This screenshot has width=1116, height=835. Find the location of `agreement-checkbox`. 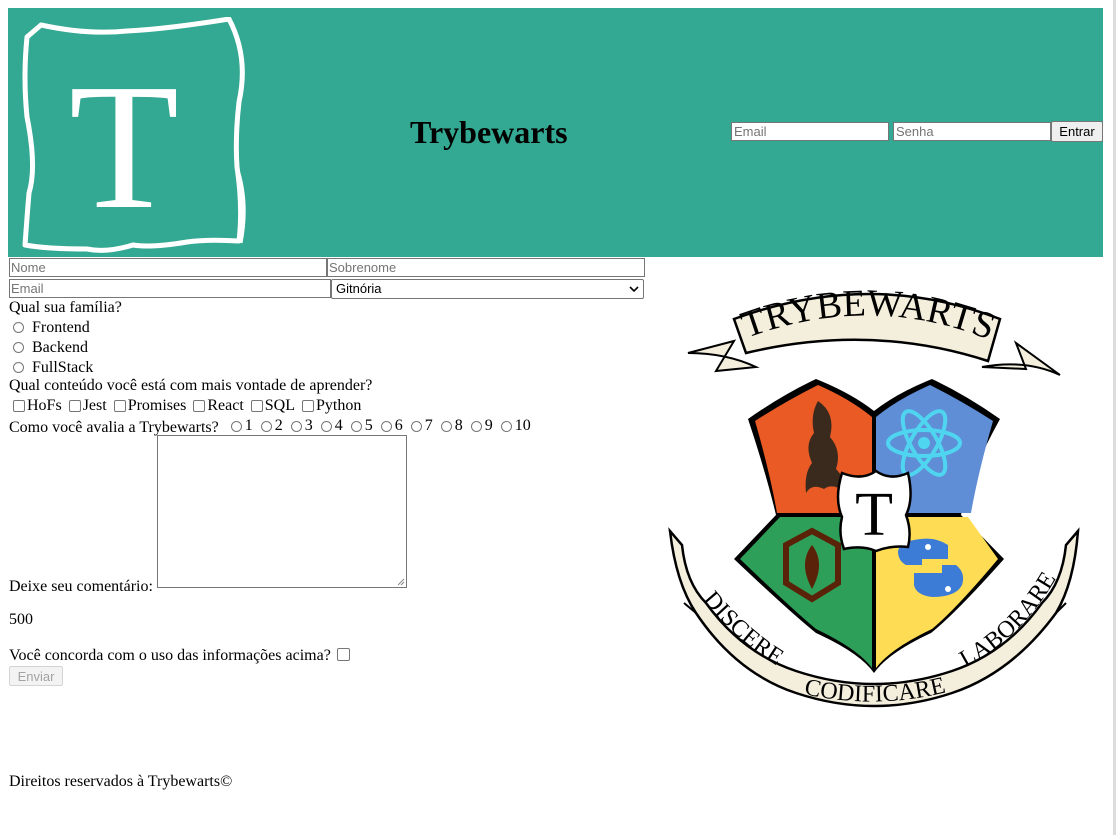

agreement-checkbox is located at coordinates (343, 654).